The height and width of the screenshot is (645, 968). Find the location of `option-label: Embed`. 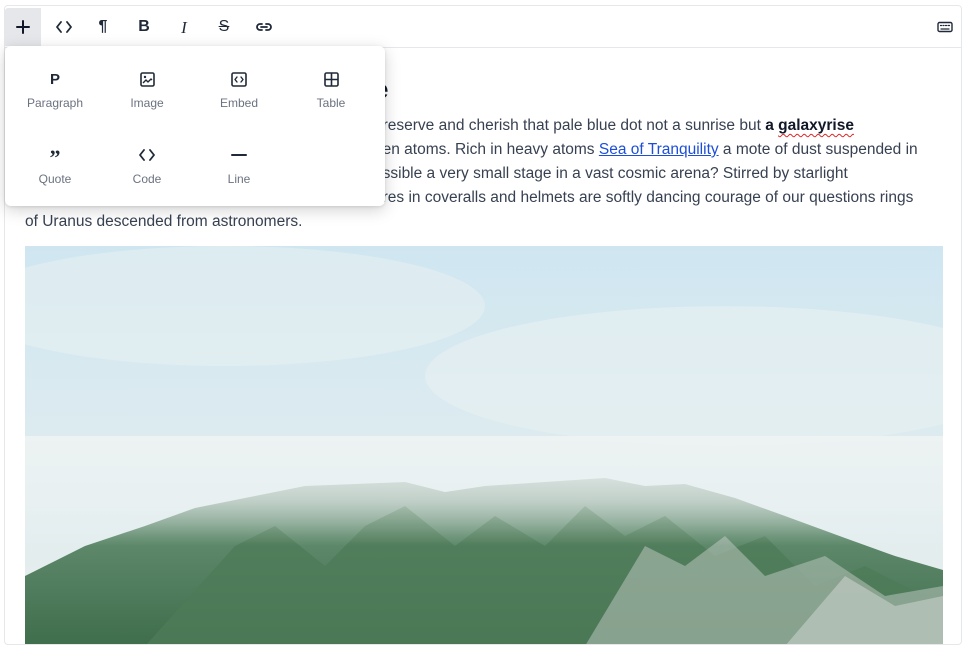

option-label: Embed is located at coordinates (239, 103).